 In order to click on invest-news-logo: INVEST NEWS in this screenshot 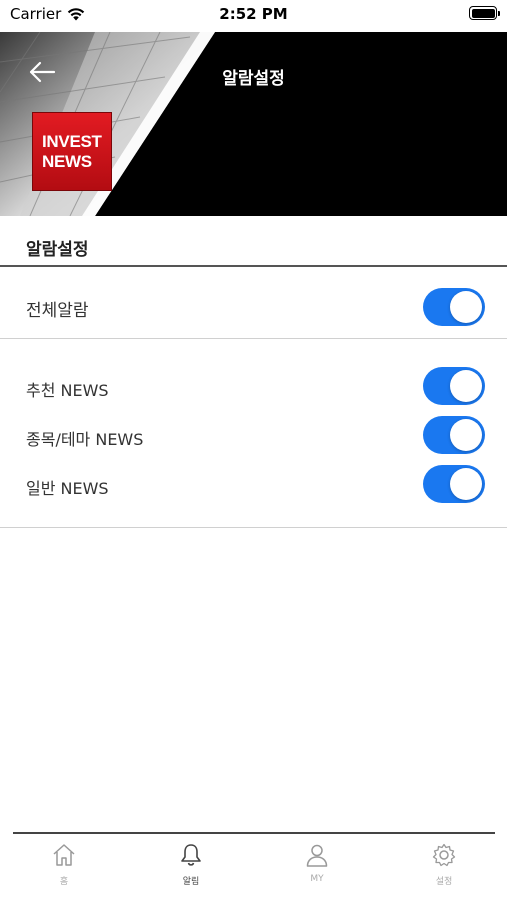, I will do `click(72, 151)`.